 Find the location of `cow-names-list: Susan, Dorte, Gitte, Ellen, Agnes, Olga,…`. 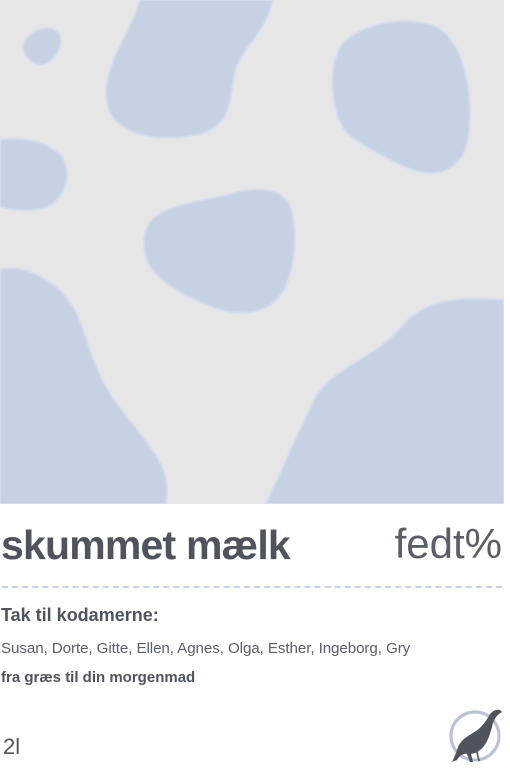

cow-names-list: Susan, Dorte, Gitte, Ellen, Agnes, Olga,… is located at coordinates (206, 648).